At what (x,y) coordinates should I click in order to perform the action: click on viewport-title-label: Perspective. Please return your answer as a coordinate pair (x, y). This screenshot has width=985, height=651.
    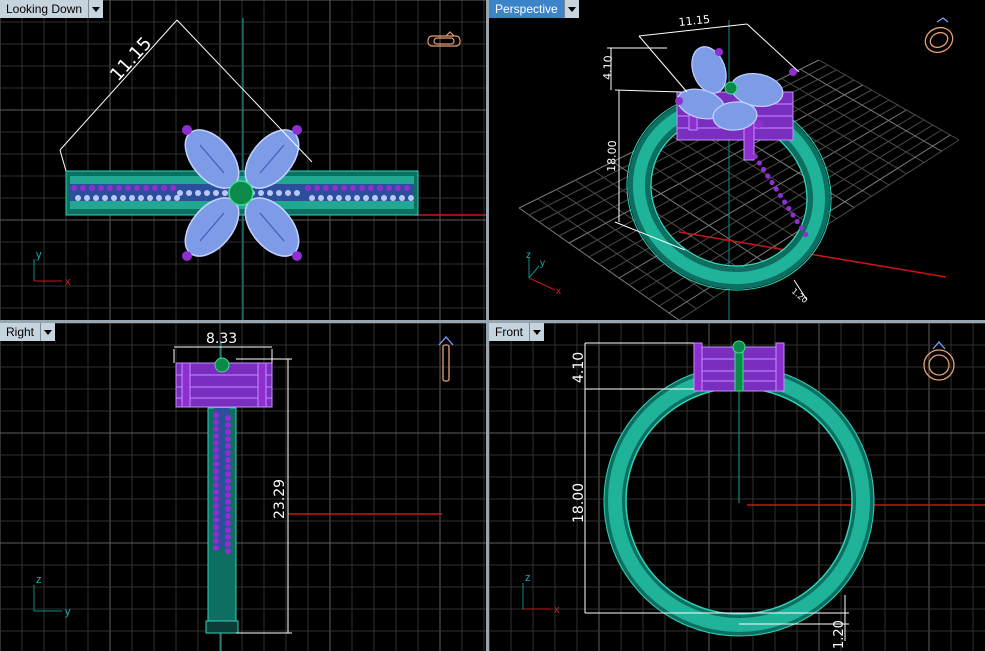
    Looking at the image, I should click on (526, 9).